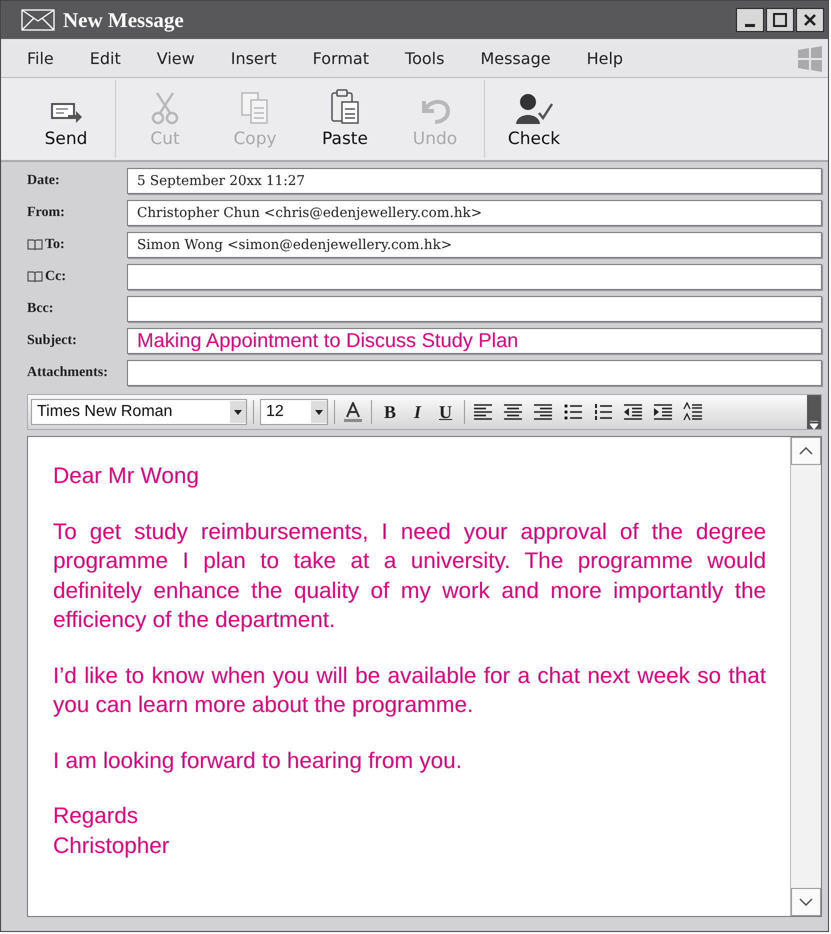 The image size is (831, 934). I want to click on close-icon, so click(810, 20).